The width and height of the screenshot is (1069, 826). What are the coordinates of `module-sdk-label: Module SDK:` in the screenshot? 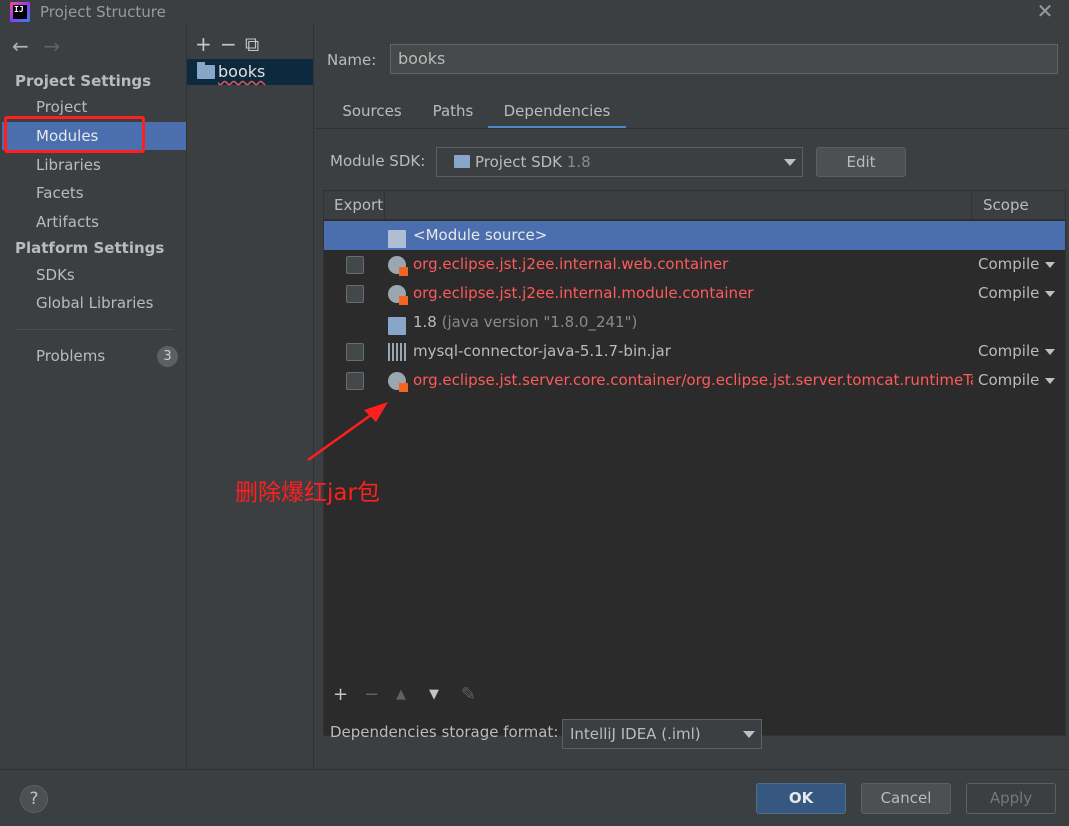 It's located at (378, 161).